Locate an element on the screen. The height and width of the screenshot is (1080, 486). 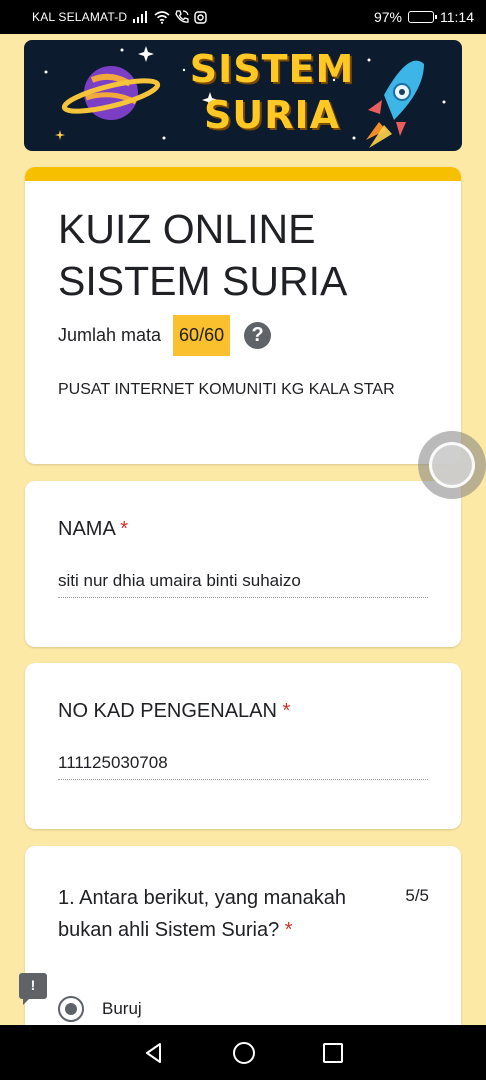
ic-field-card: NO KAD PENGENALAN * 111125030708 is located at coordinates (243, 746).